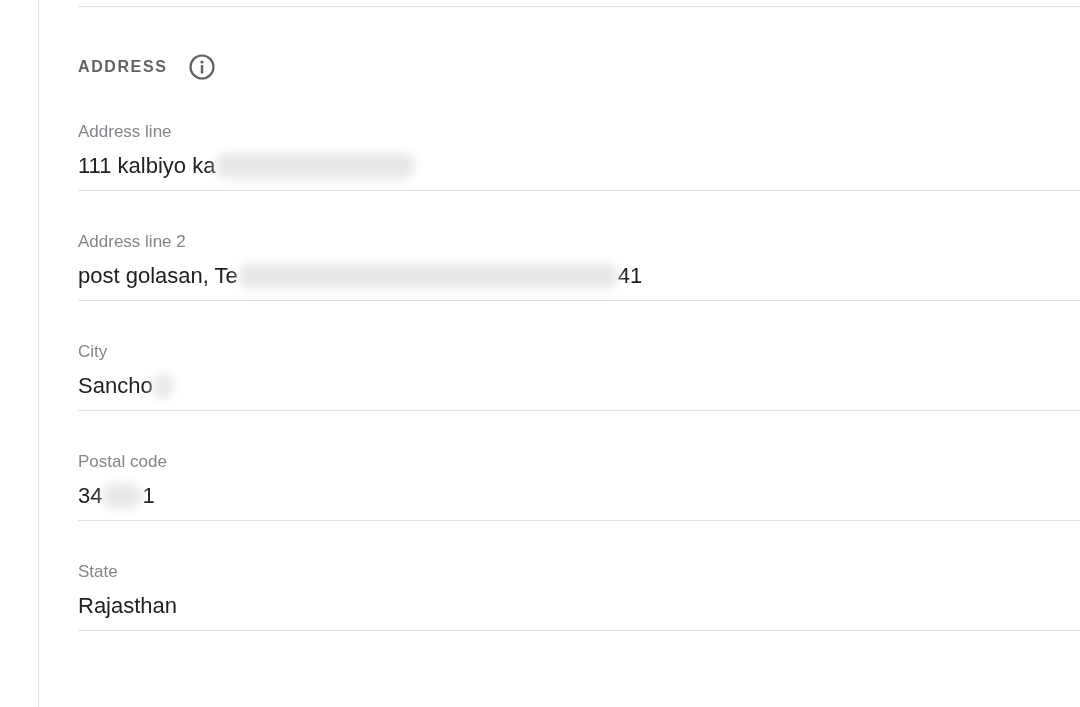  Describe the element at coordinates (147, 166) in the screenshot. I see `field-value: 111 kalbiyo ka` at that location.